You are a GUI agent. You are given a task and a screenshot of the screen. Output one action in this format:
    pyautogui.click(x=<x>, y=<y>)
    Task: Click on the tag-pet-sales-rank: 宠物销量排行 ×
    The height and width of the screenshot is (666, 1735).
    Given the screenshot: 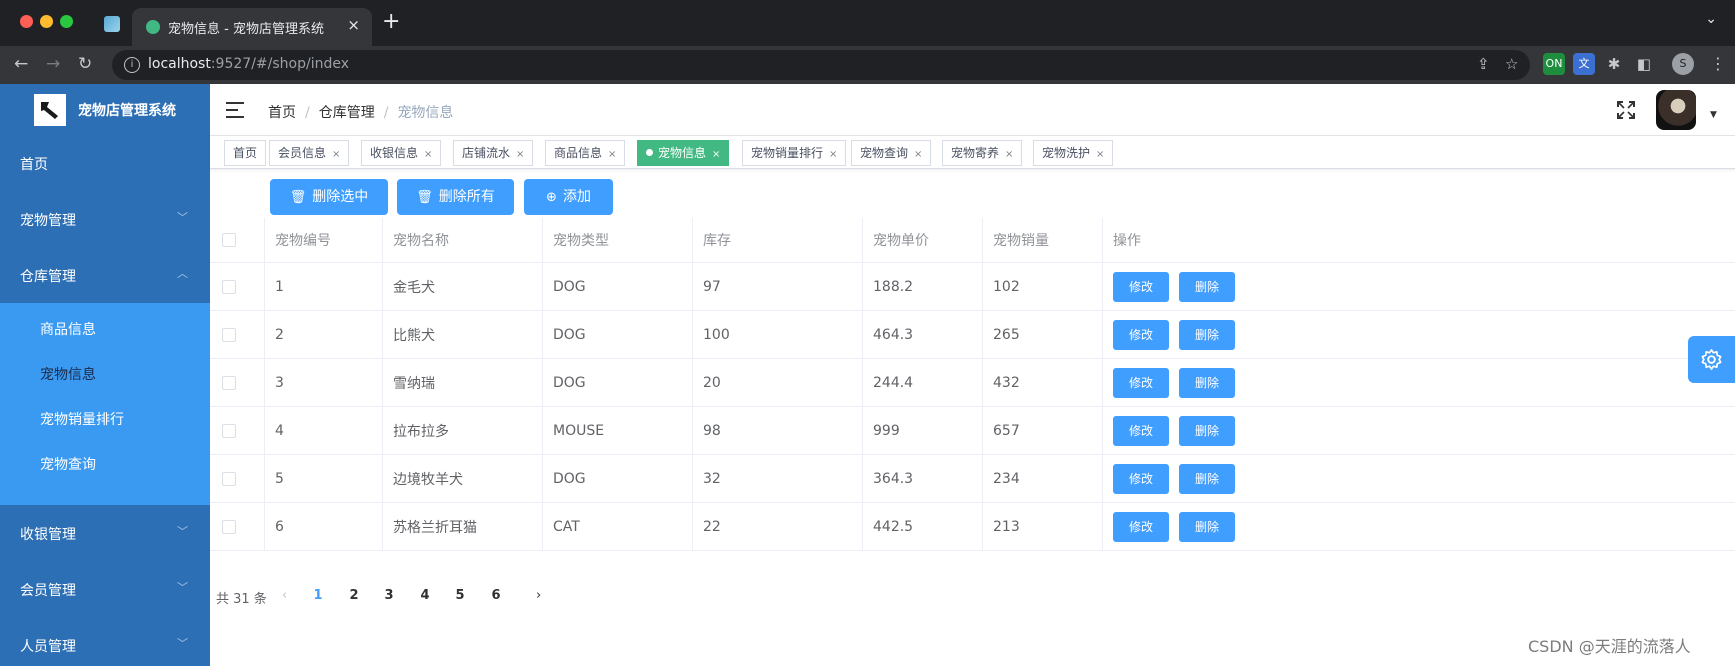 What is the action you would take?
    pyautogui.click(x=794, y=153)
    